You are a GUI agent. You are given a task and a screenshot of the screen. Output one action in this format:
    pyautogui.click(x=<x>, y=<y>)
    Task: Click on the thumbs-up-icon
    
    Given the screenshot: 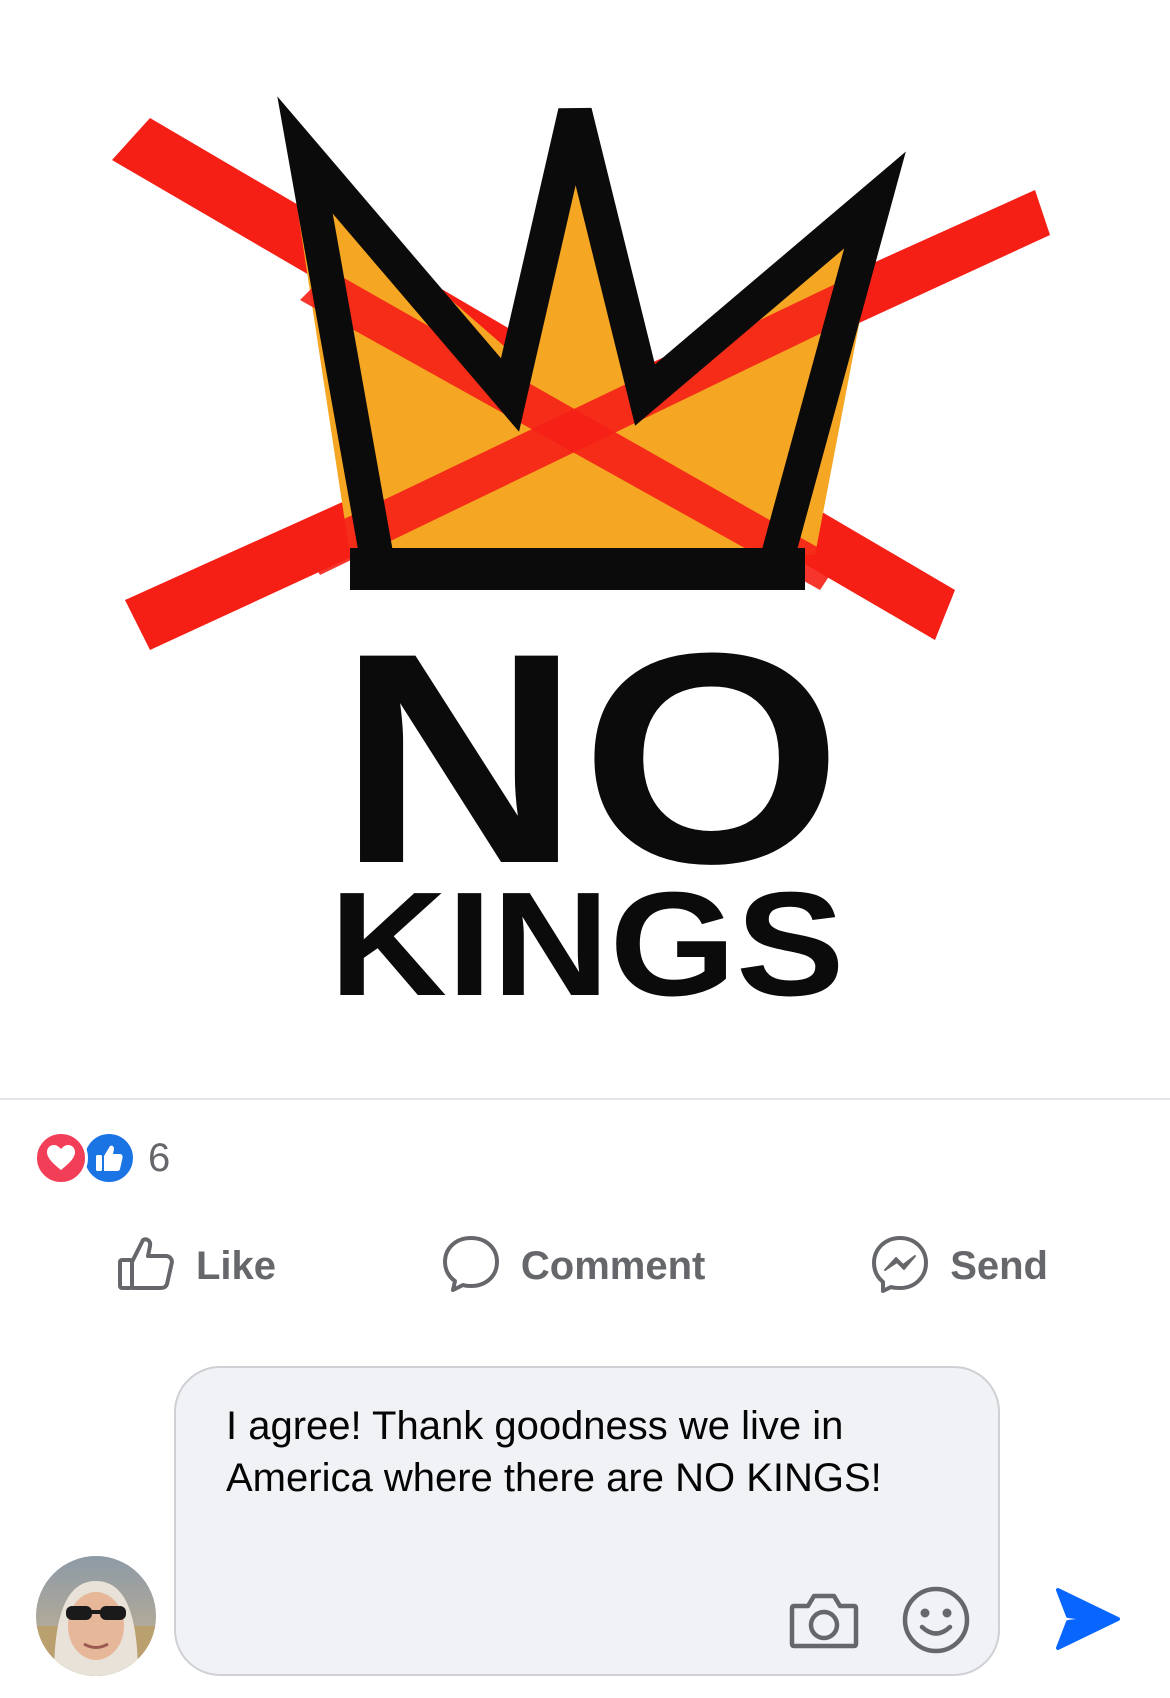 What is the action you would take?
    pyautogui.click(x=109, y=1158)
    